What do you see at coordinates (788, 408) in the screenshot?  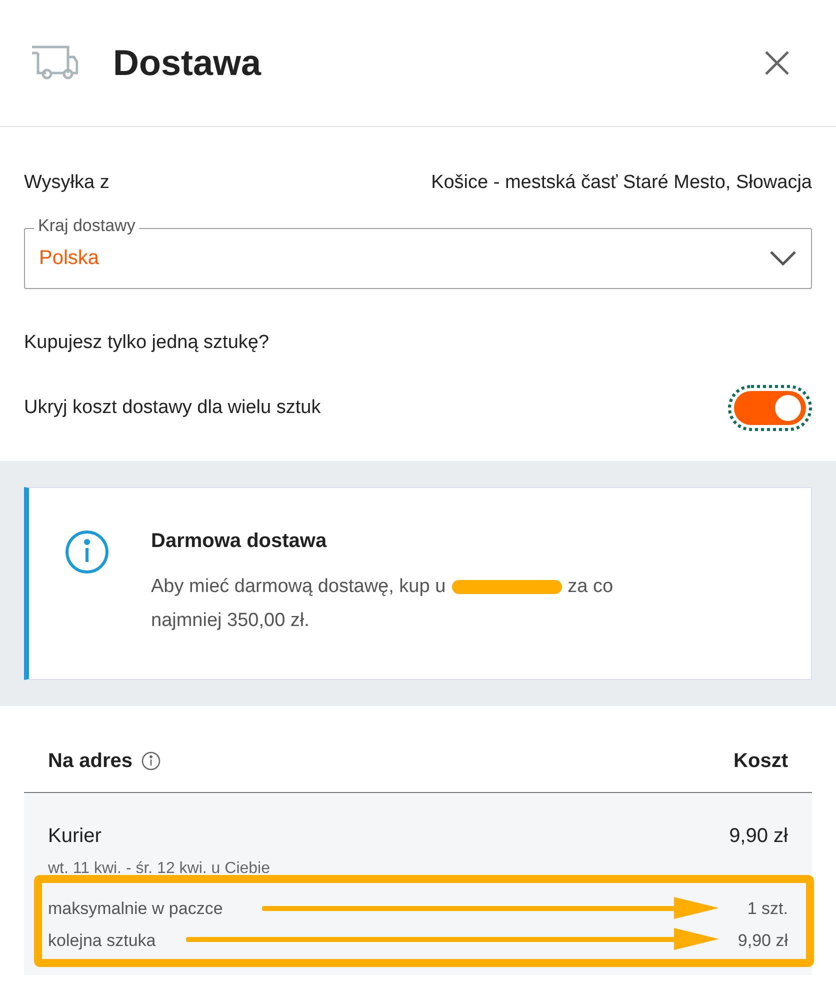 I see `toggle-knob` at bounding box center [788, 408].